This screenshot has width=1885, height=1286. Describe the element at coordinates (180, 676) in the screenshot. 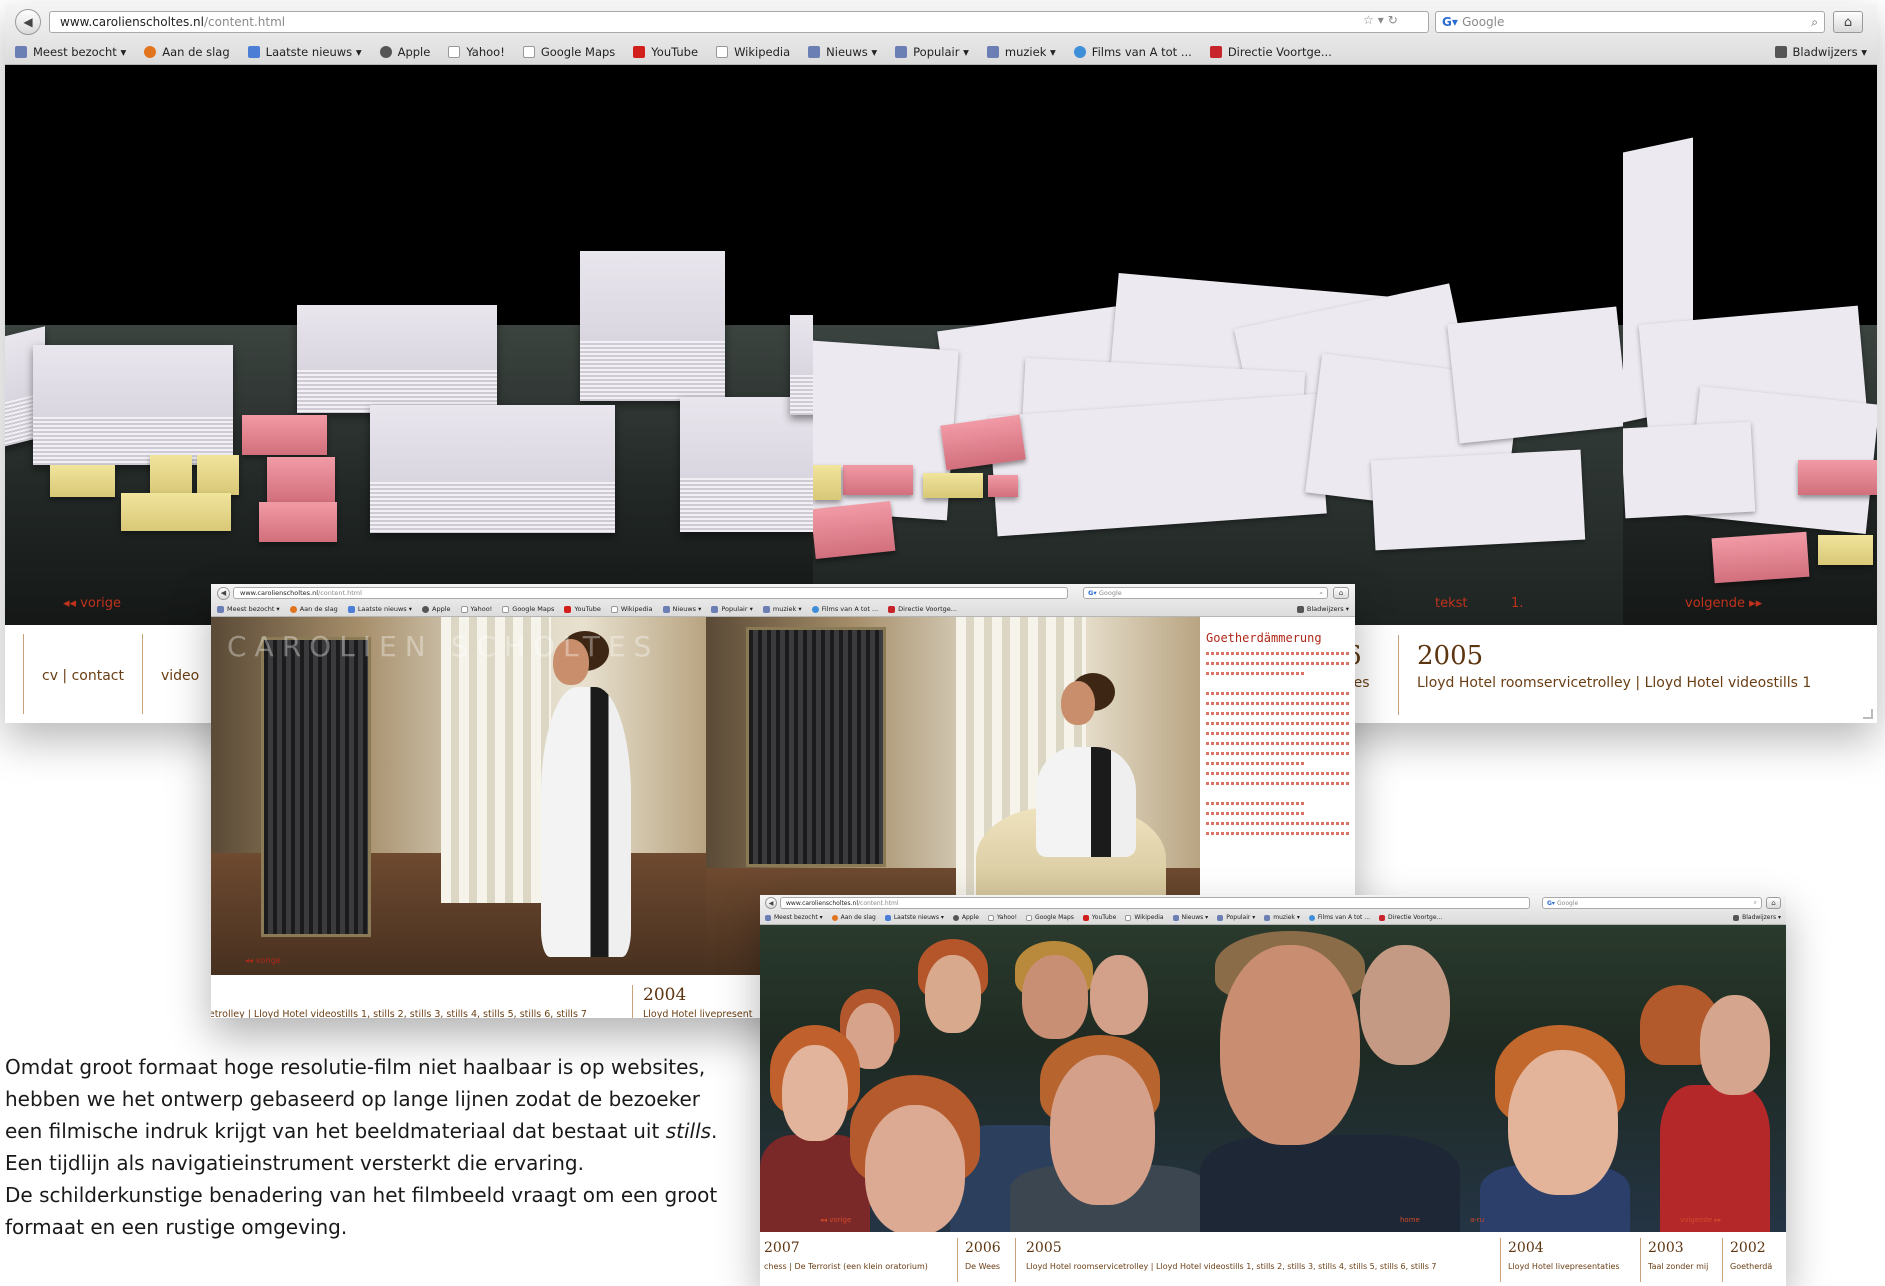

I see `video-link: video` at that location.